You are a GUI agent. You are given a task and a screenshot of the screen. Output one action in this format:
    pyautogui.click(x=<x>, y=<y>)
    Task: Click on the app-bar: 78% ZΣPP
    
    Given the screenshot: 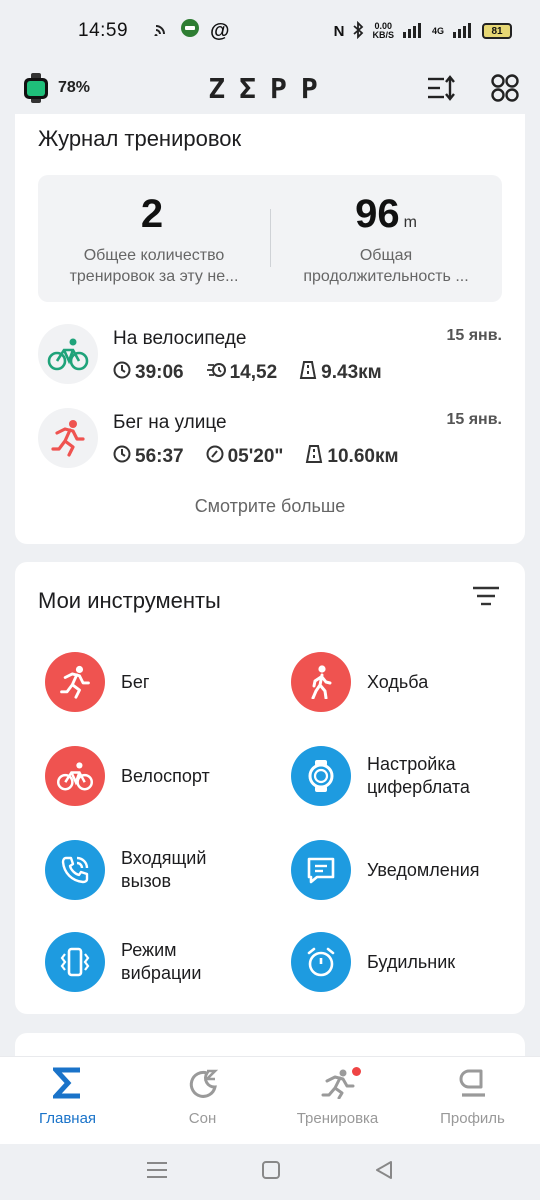 What is the action you would take?
    pyautogui.click(x=270, y=88)
    